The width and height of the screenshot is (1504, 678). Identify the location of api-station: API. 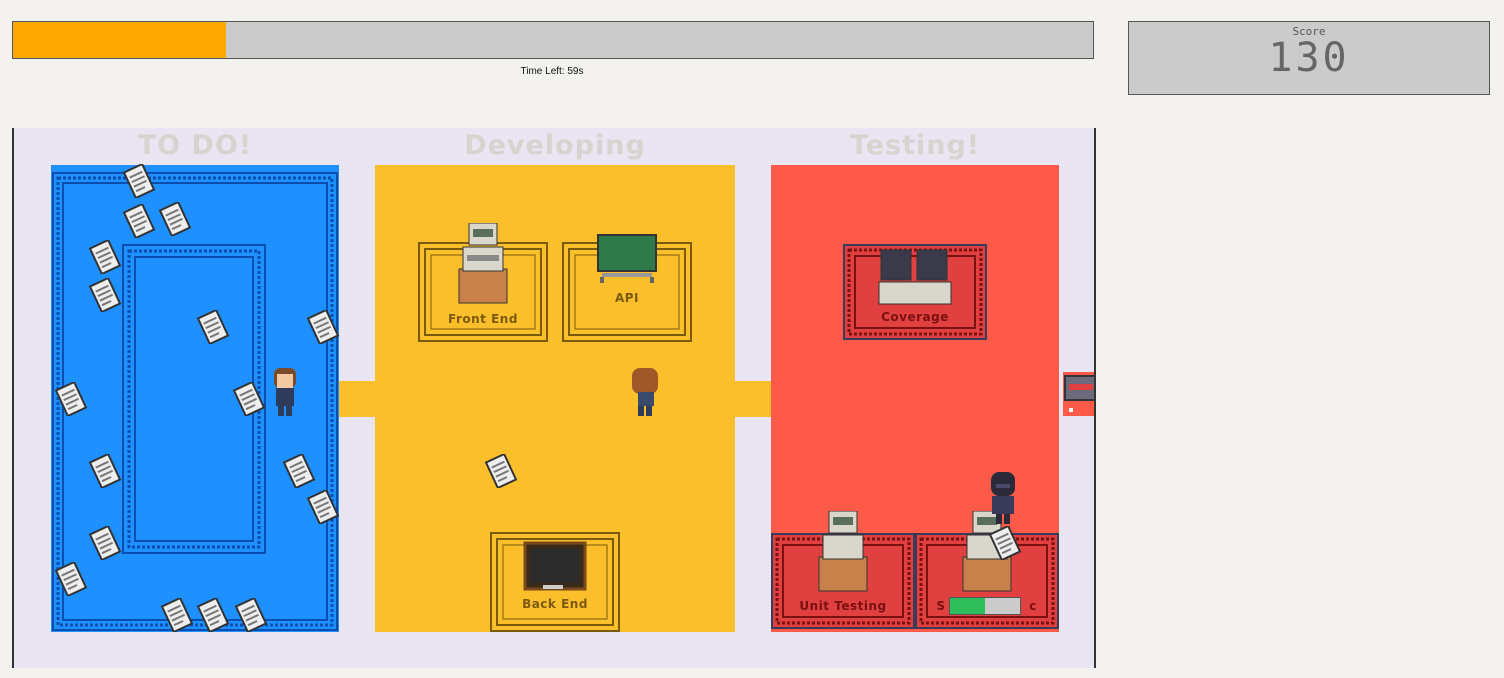
(627, 288).